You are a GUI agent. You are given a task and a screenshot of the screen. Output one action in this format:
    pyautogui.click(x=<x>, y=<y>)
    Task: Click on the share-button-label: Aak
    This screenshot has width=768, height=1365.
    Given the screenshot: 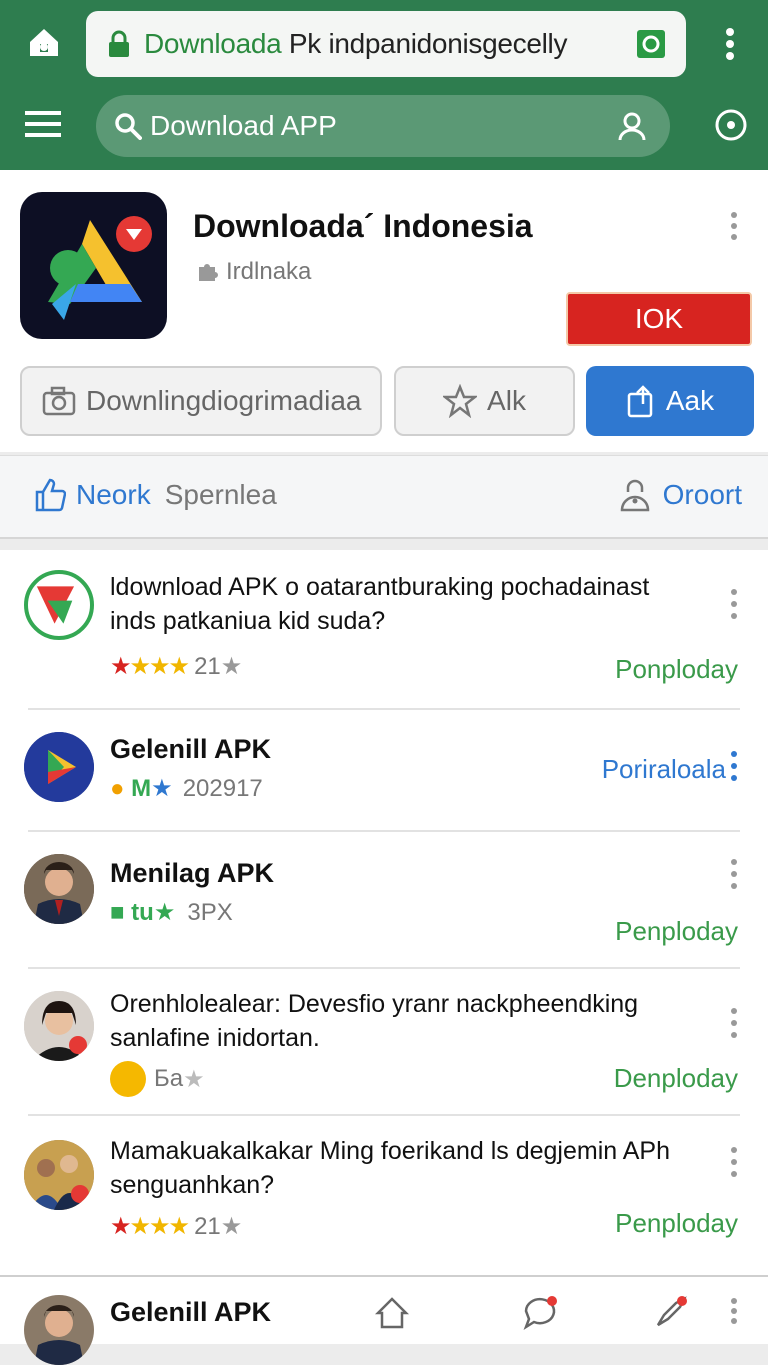 What is the action you would take?
    pyautogui.click(x=690, y=400)
    